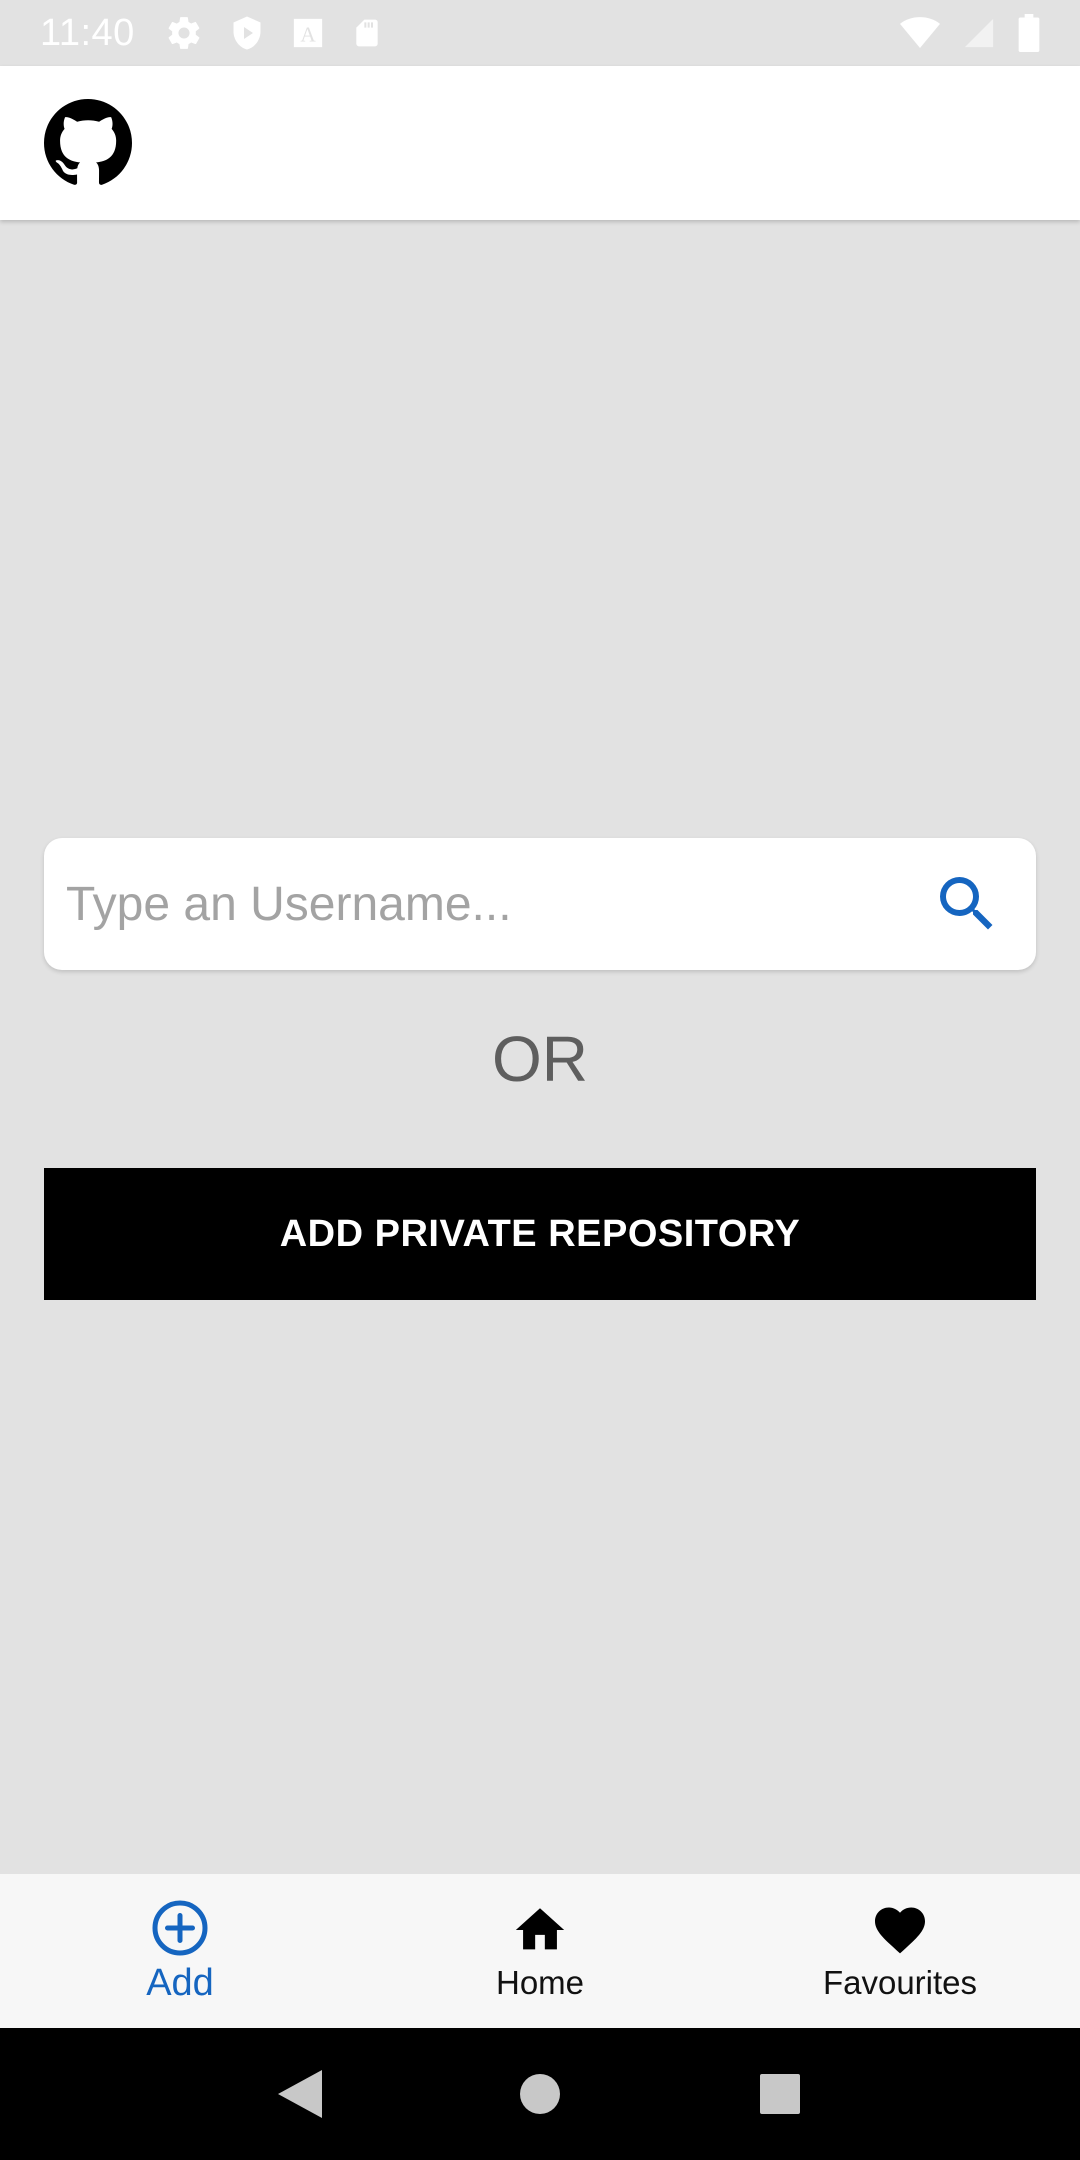 The height and width of the screenshot is (2160, 1080). I want to click on sd-card-icon, so click(367, 33).